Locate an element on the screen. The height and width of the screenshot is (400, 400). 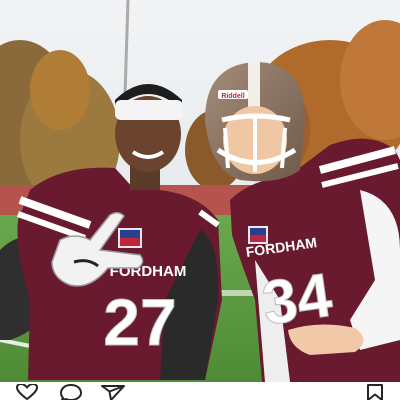
like-button is located at coordinates (27, 392).